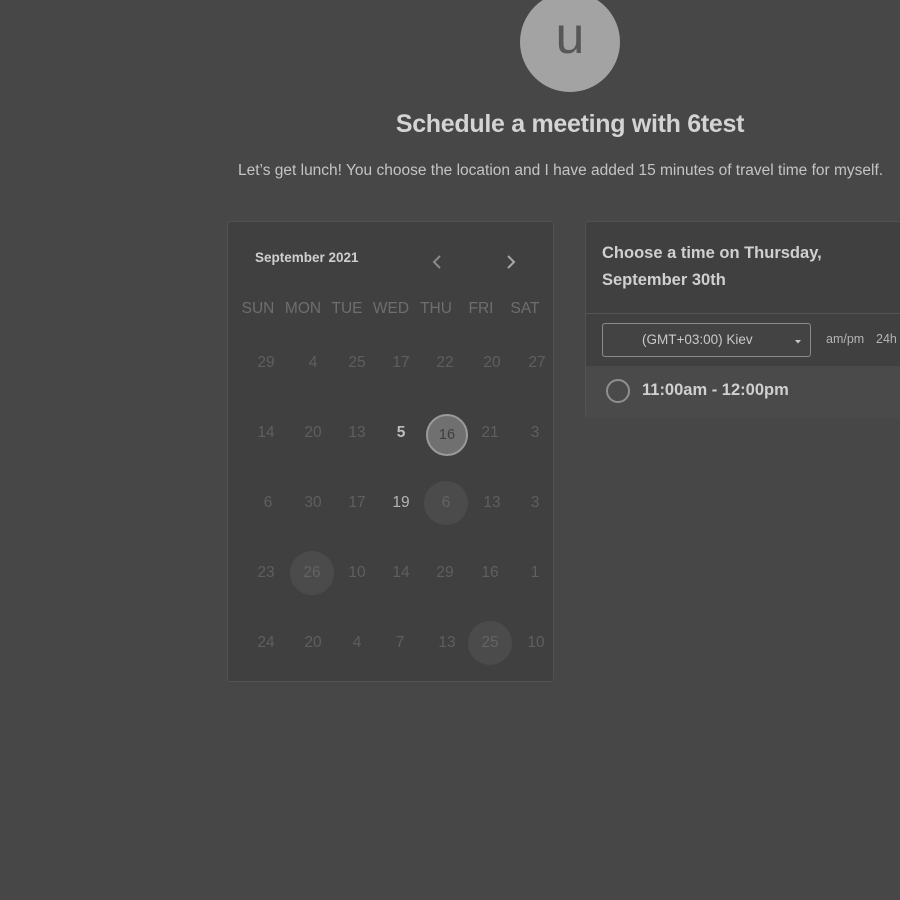  Describe the element at coordinates (570, 46) in the screenshot. I see `avatar: u` at that location.